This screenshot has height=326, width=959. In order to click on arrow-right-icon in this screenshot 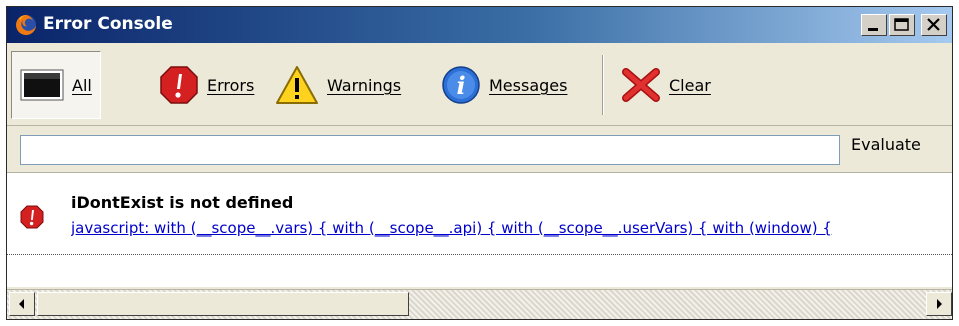, I will do `click(939, 304)`.